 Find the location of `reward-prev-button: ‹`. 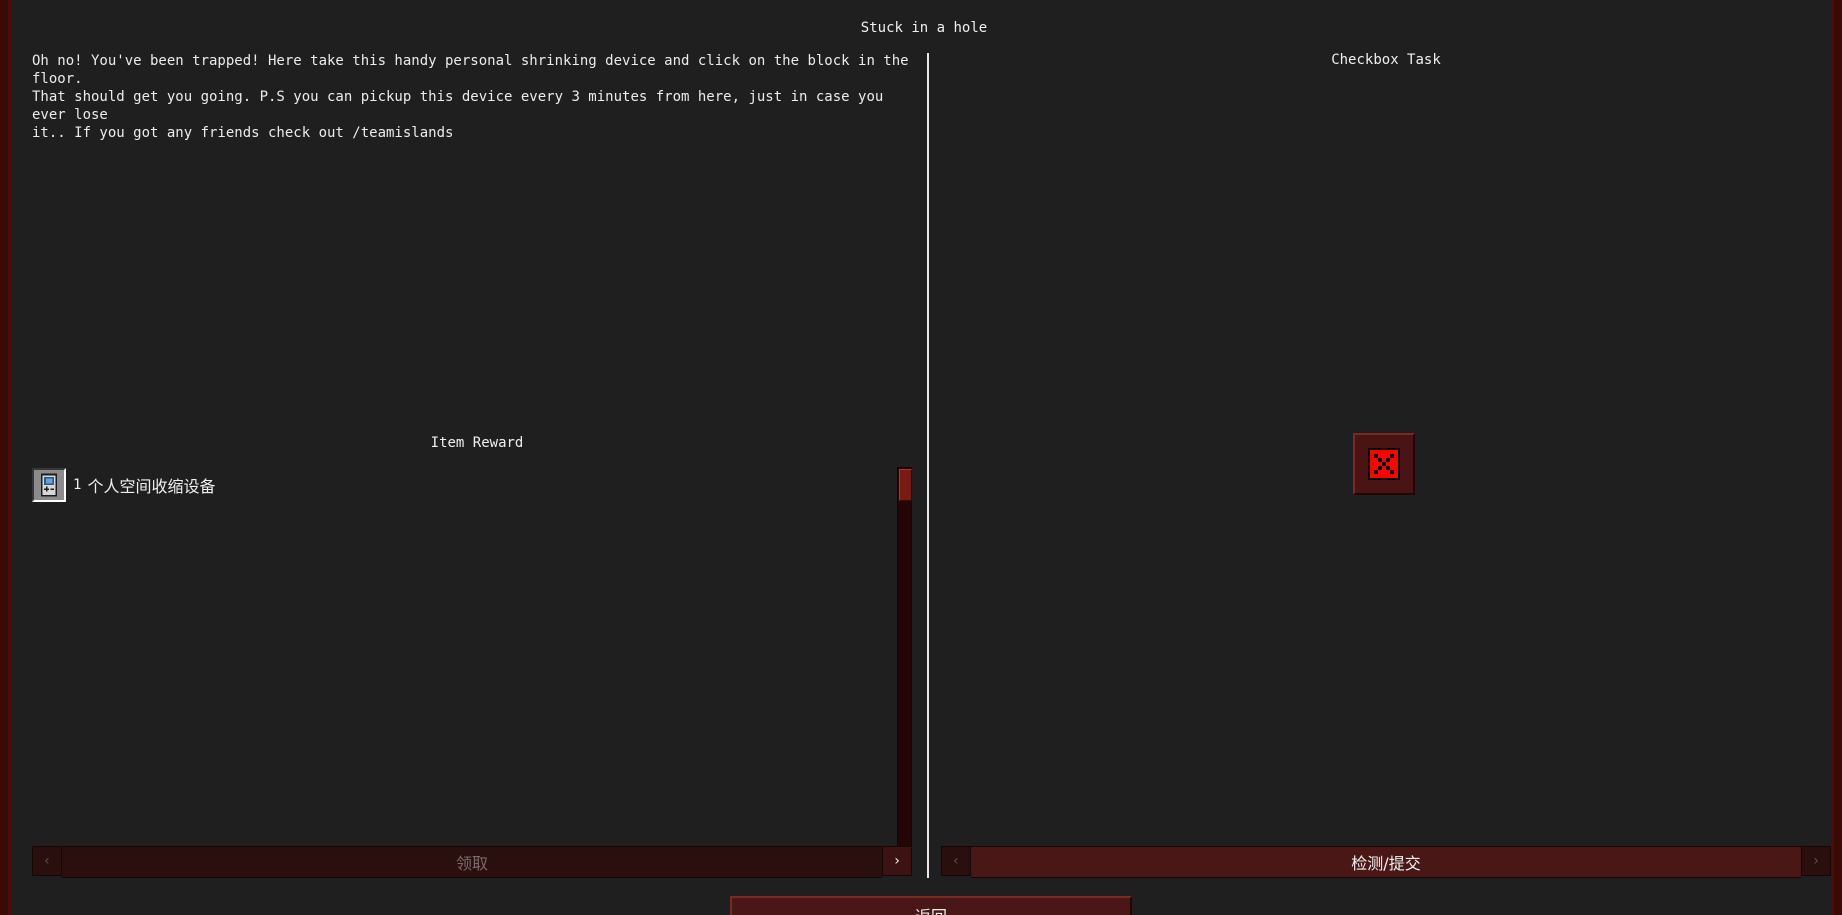

reward-prev-button: ‹ is located at coordinates (47, 861).